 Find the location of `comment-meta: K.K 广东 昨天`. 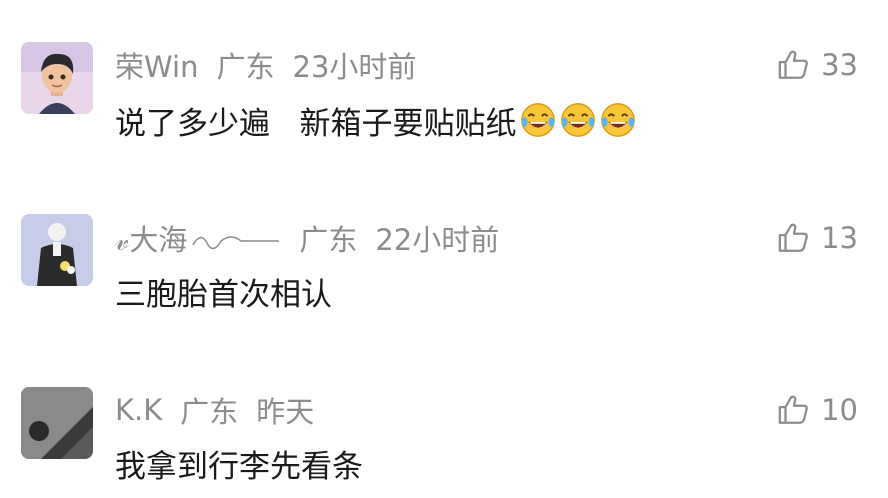

comment-meta: K.K 广东 昨天 is located at coordinates (214, 410).